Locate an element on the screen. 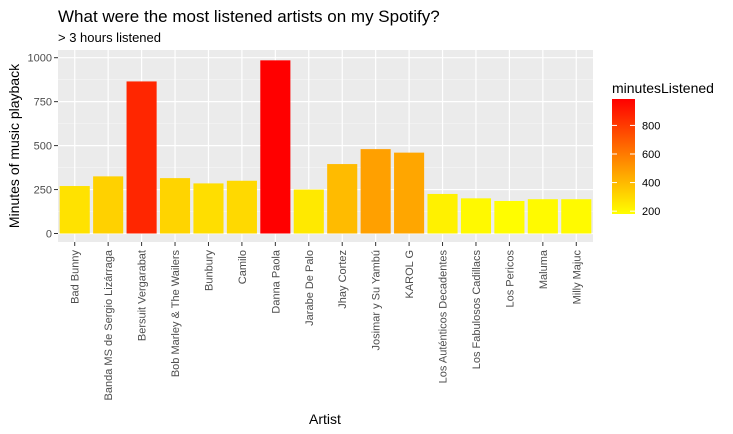 This screenshot has height=434, width=733. legend-tick-label: 800 is located at coordinates (651, 126).